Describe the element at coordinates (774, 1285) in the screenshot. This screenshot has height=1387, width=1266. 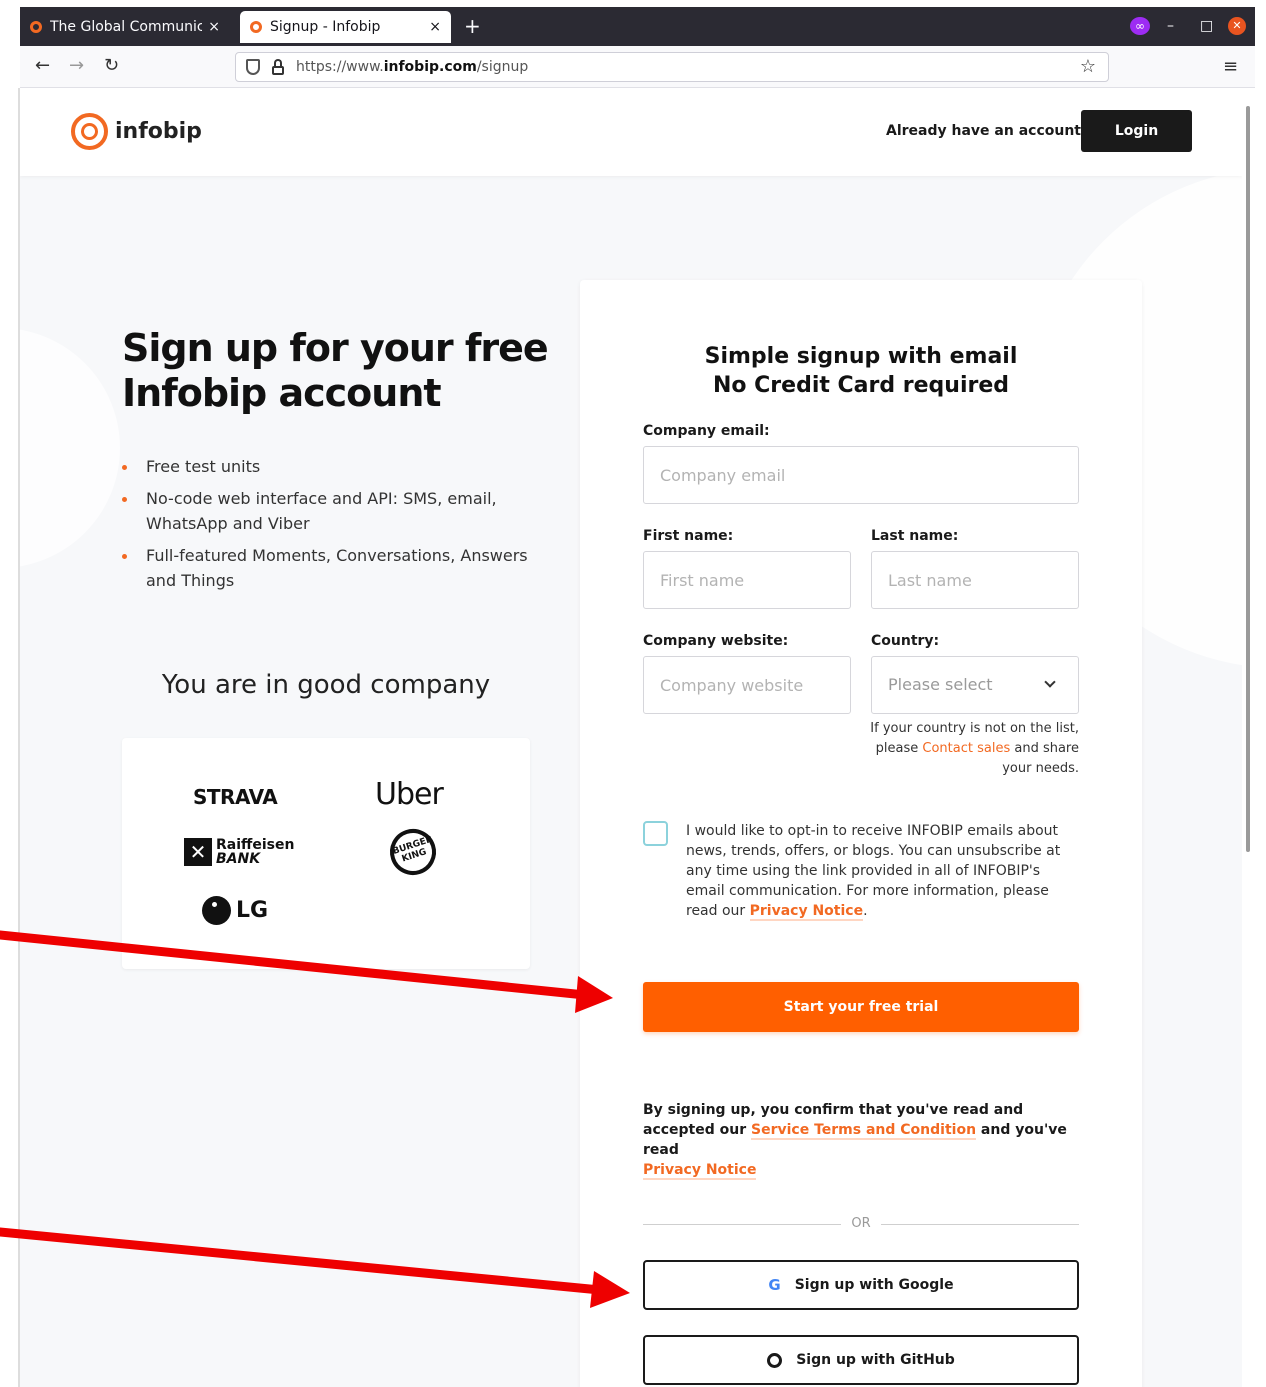
I see `google-icon: G` at that location.